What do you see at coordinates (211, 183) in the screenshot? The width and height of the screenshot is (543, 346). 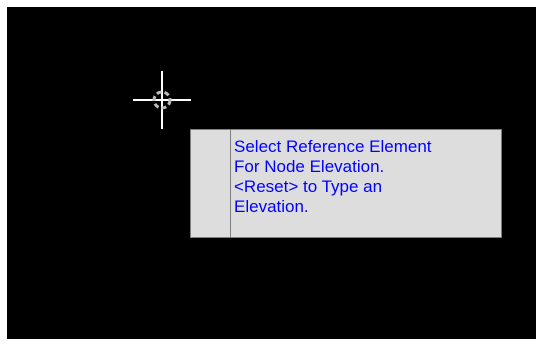 I see `prompt-tooltip-gutter` at bounding box center [211, 183].